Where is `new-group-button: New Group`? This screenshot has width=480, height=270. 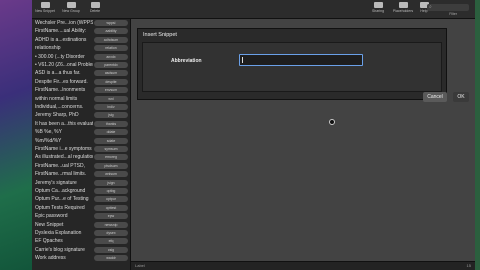 new-group-button: New Group is located at coordinates (71, 9).